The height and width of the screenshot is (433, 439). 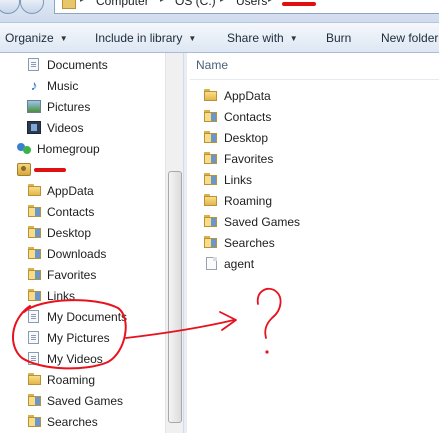 What do you see at coordinates (10, 7) in the screenshot?
I see `back-button` at bounding box center [10, 7].